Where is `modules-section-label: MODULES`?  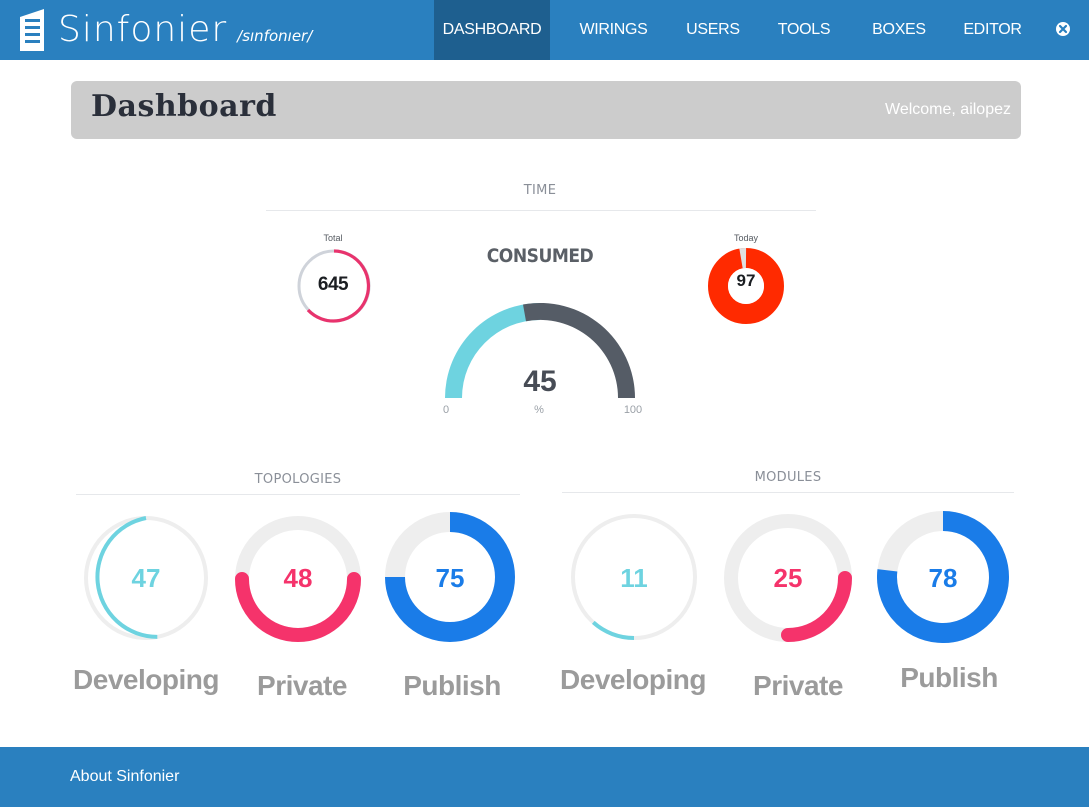 modules-section-label: MODULES is located at coordinates (788, 477).